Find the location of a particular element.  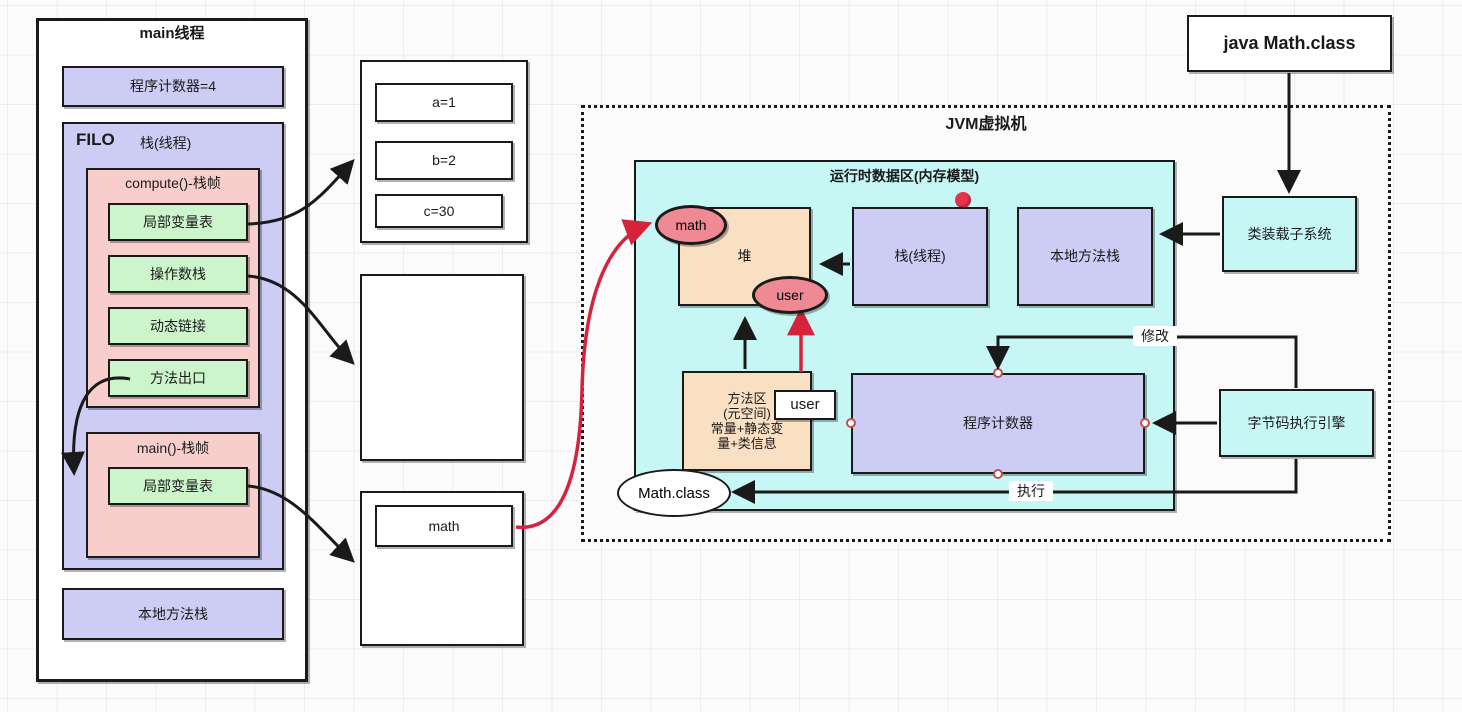

selection-handle-bottom is located at coordinates (998, 474).